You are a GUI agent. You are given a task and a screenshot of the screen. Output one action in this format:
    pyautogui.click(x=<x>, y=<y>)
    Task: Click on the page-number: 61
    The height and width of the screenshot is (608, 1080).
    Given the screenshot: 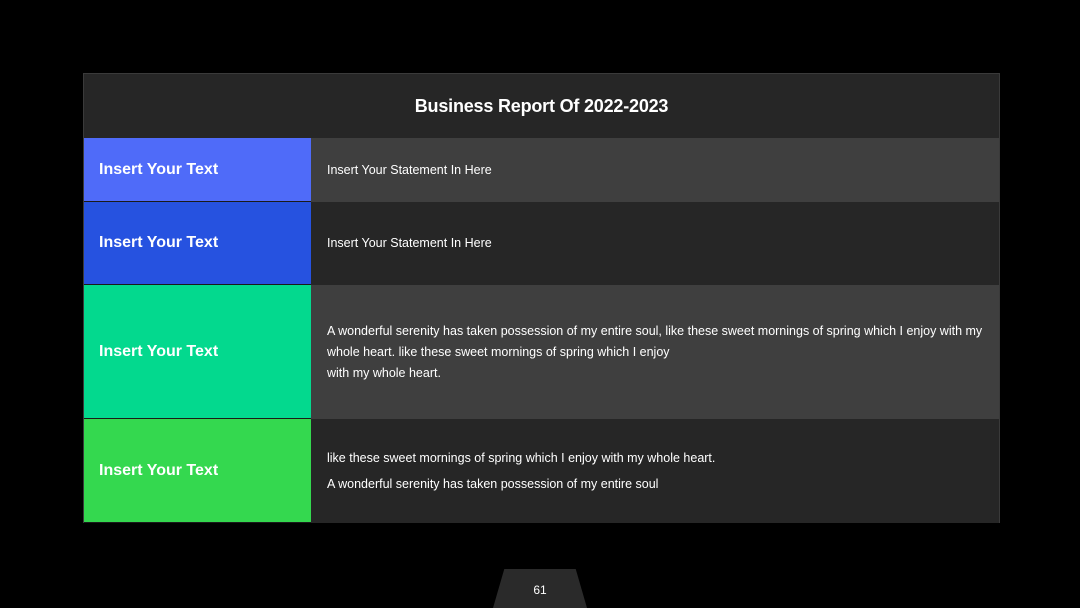 What is the action you would take?
    pyautogui.click(x=540, y=589)
    